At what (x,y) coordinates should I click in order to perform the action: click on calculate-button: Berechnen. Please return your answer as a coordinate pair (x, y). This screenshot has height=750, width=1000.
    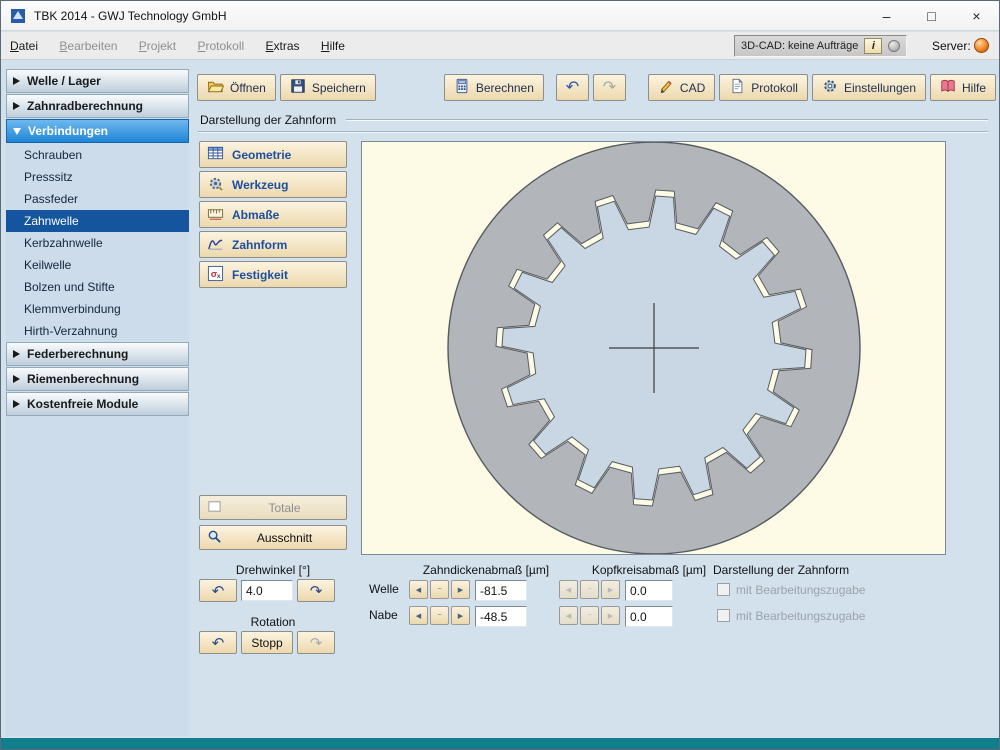
    Looking at the image, I should click on (493, 87).